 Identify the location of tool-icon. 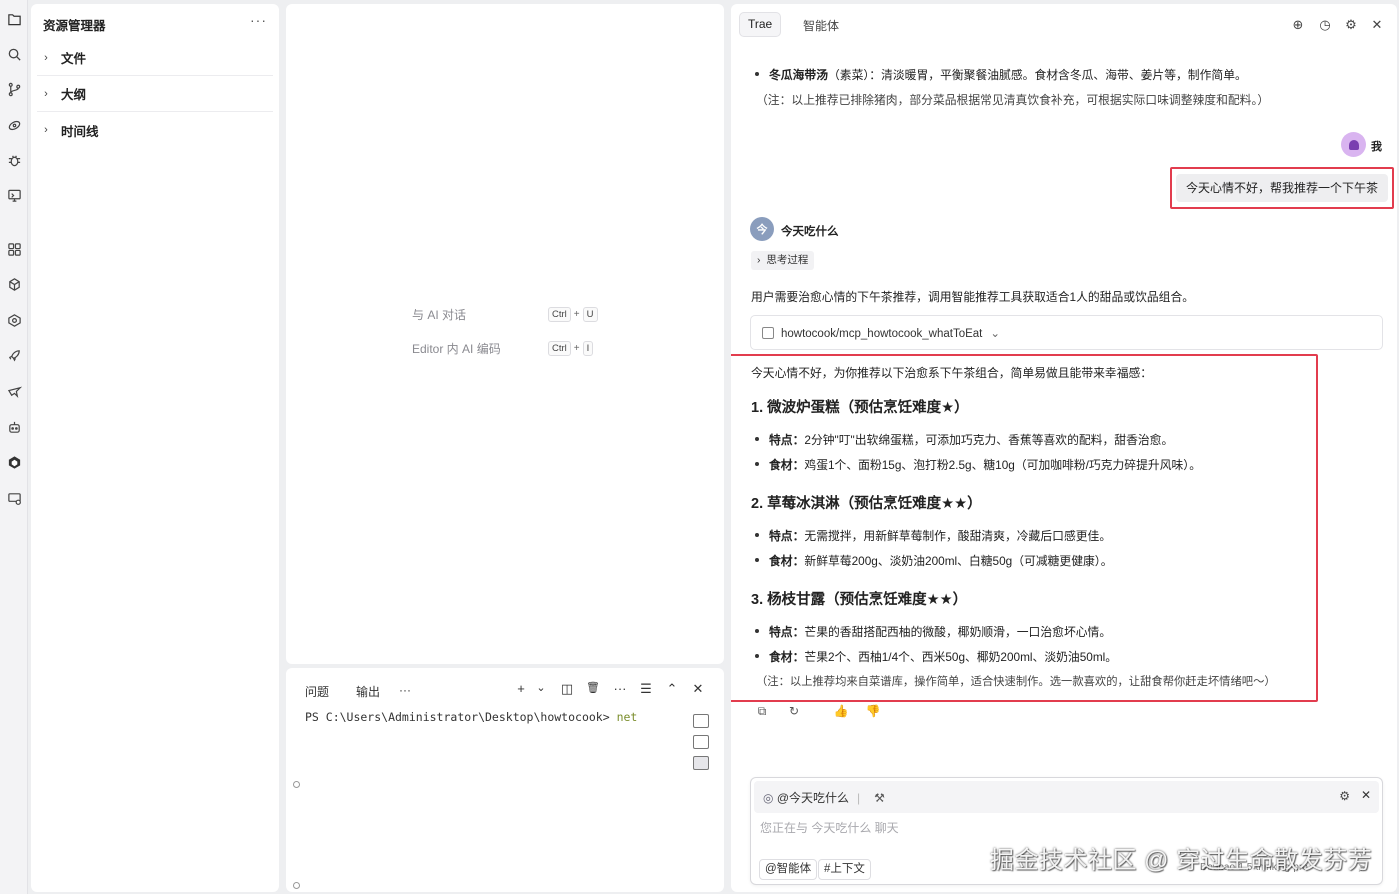
(768, 333).